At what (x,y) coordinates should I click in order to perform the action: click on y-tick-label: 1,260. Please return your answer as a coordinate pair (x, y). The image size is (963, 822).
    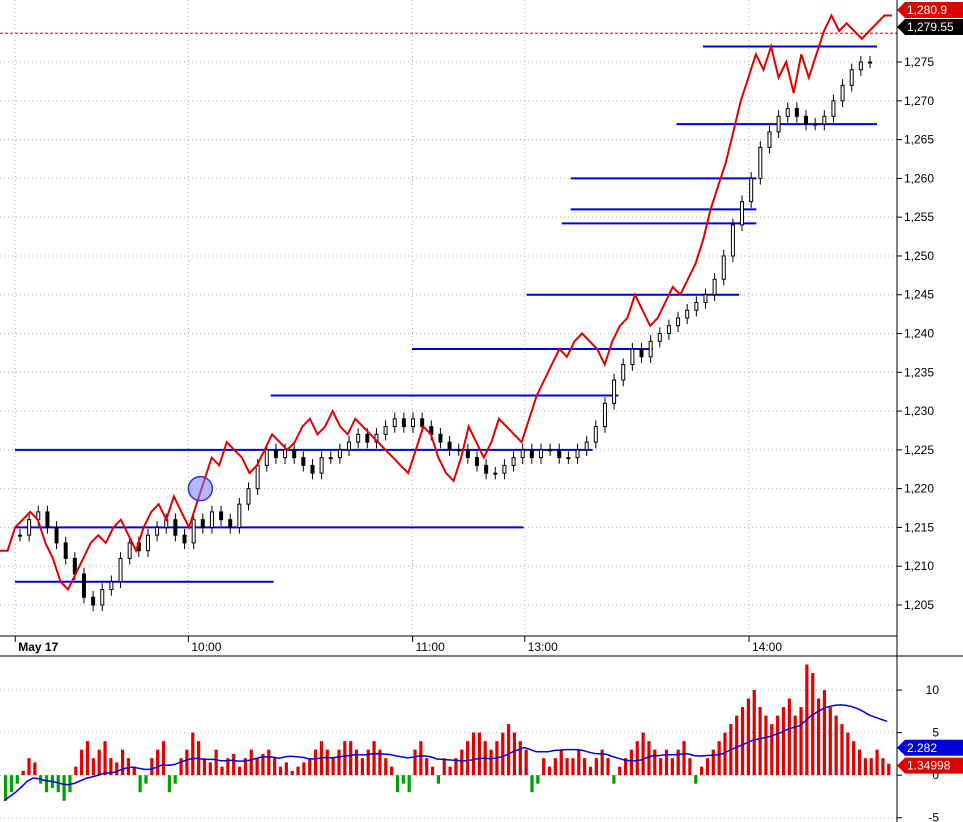
    Looking at the image, I should click on (919, 178).